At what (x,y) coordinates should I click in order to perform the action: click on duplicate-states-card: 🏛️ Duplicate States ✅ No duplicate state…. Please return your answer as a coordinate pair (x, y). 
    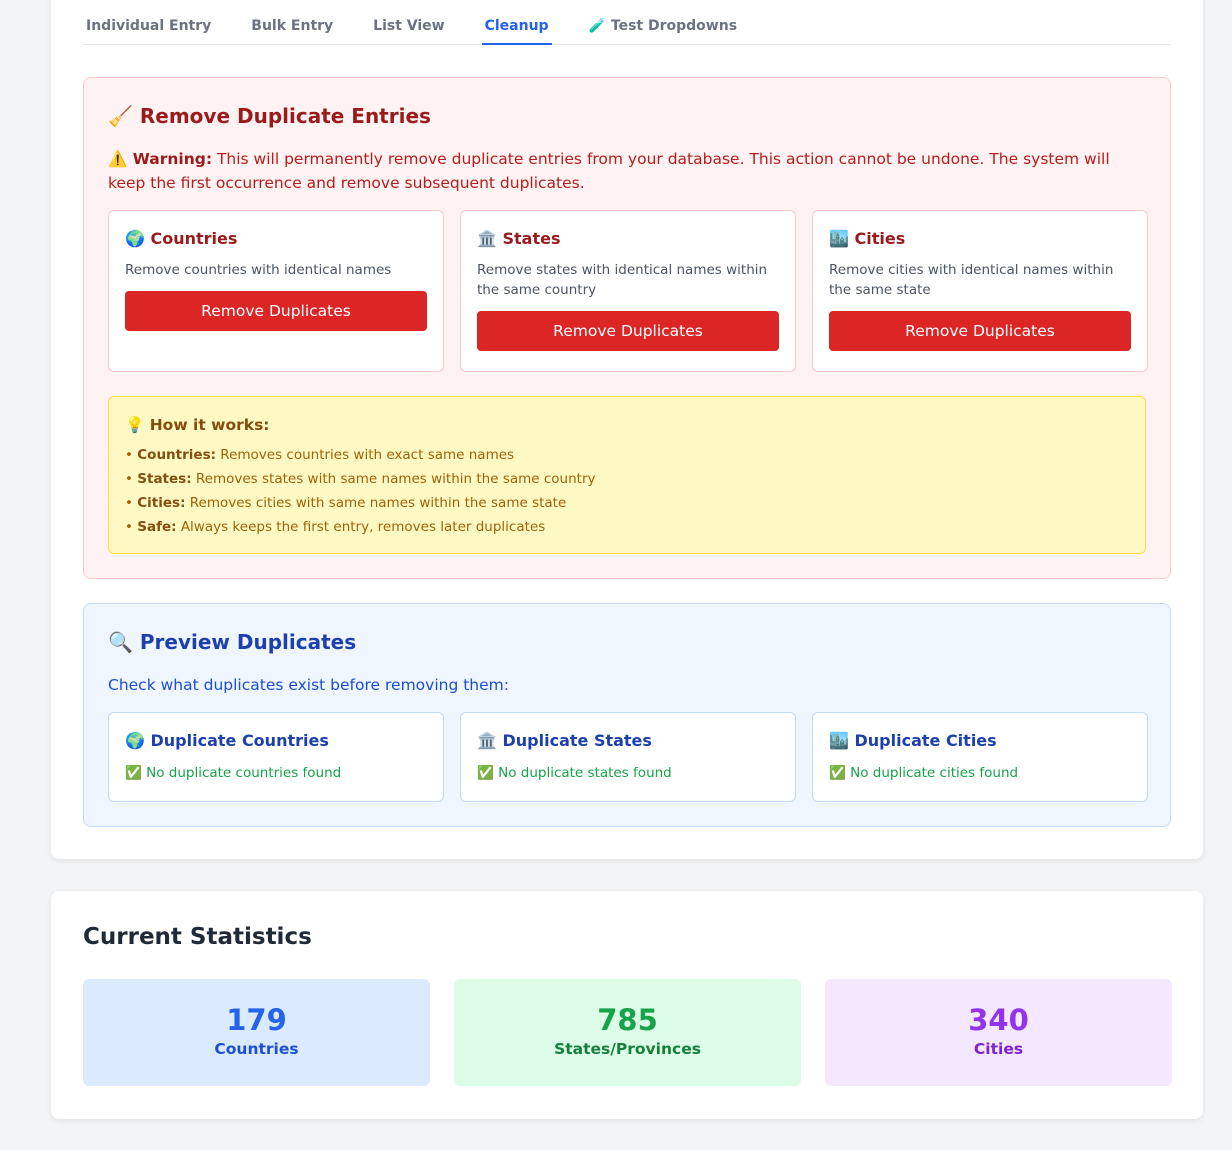
    Looking at the image, I should click on (628, 757).